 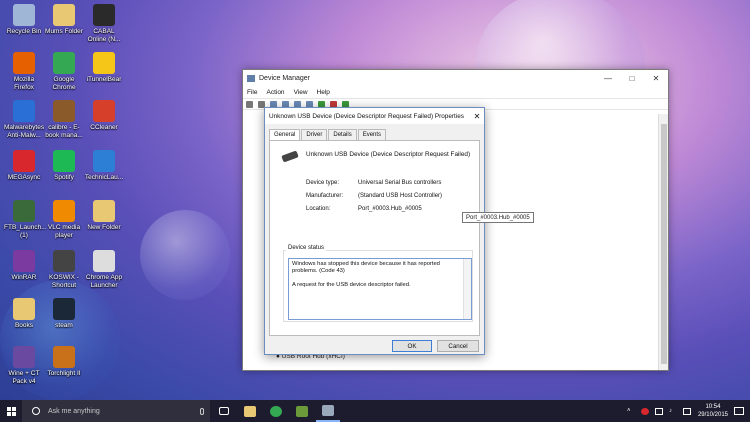 I want to click on microphone-icon, so click(x=202, y=411).